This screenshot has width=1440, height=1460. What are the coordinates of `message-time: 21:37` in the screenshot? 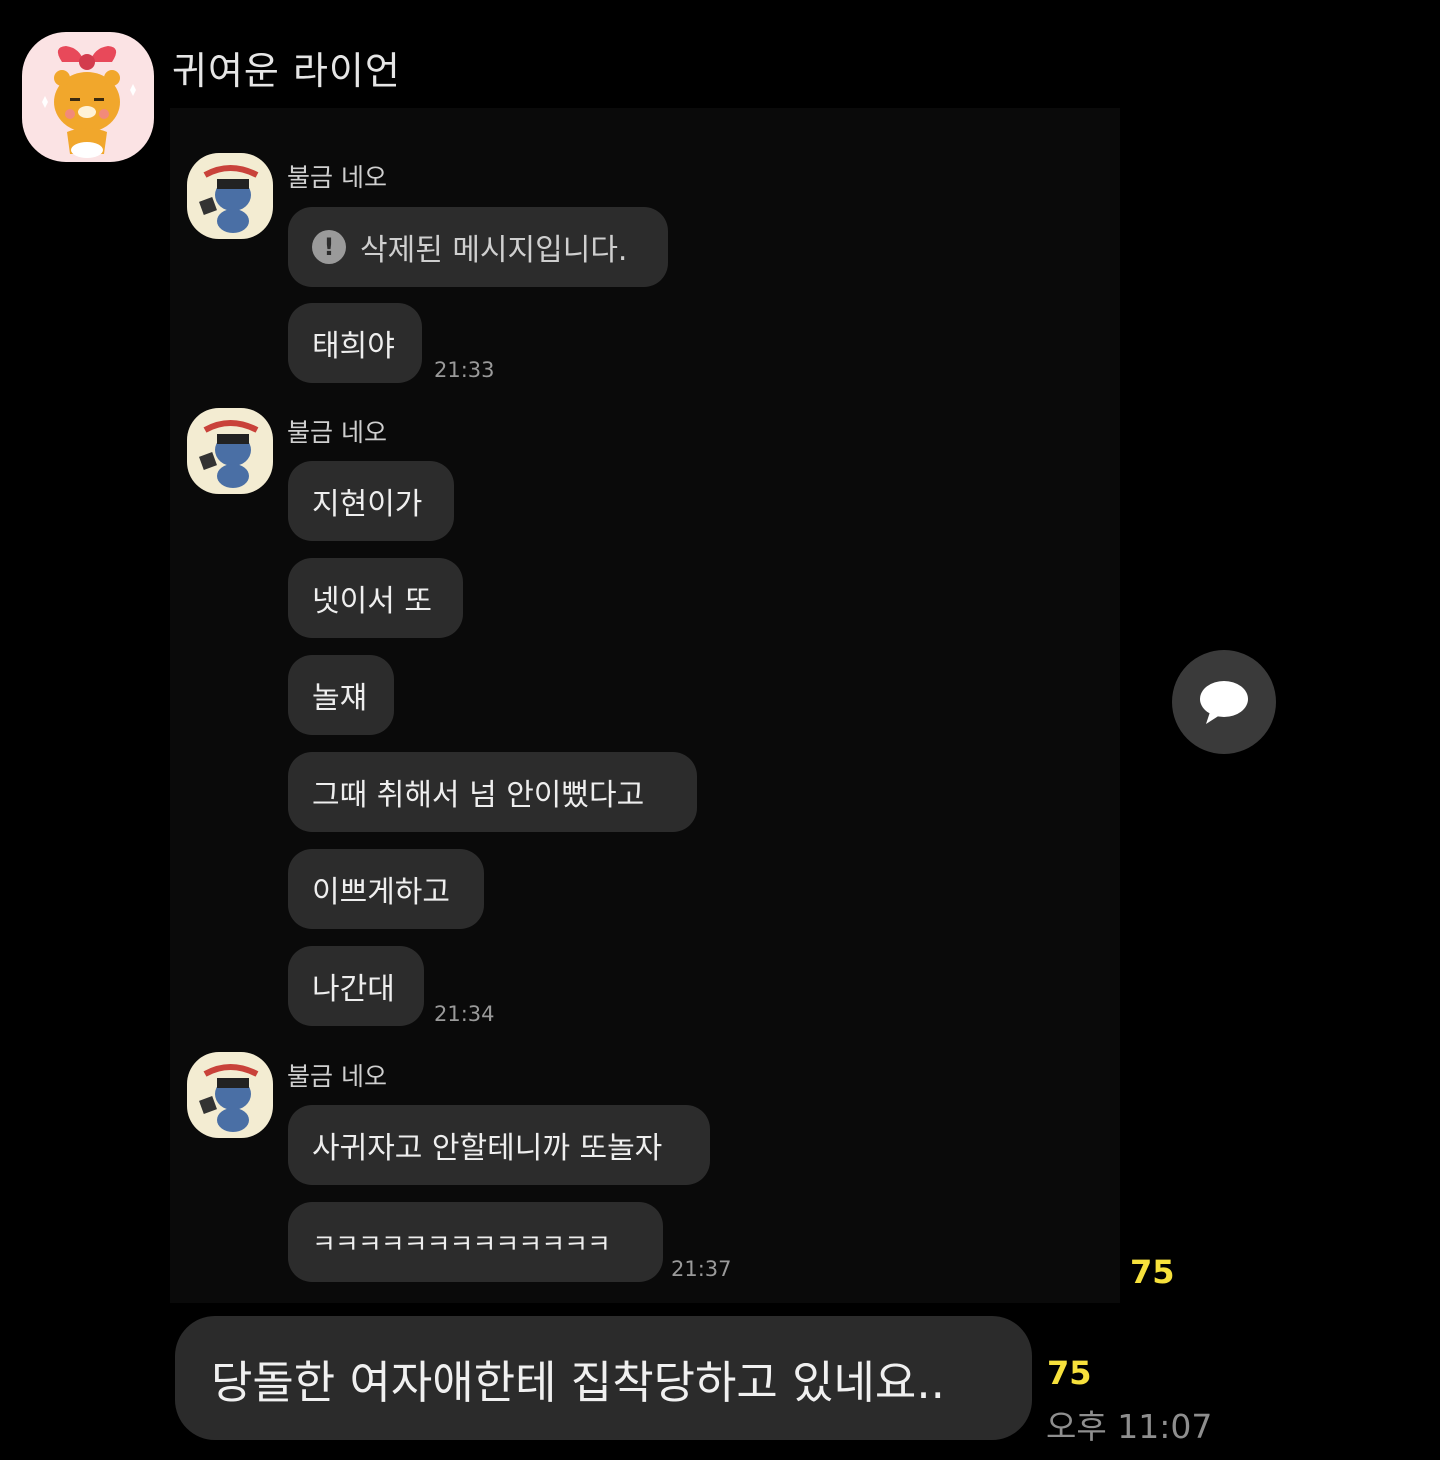 It's located at (701, 1269).